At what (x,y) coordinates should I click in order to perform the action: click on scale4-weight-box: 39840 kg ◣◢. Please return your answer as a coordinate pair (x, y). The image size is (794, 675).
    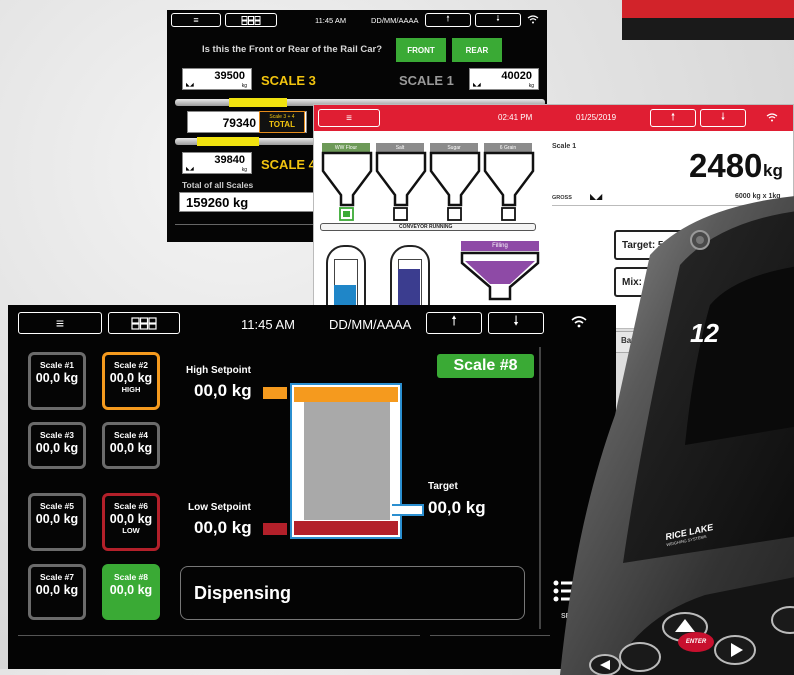
    Looking at the image, I should click on (217, 163).